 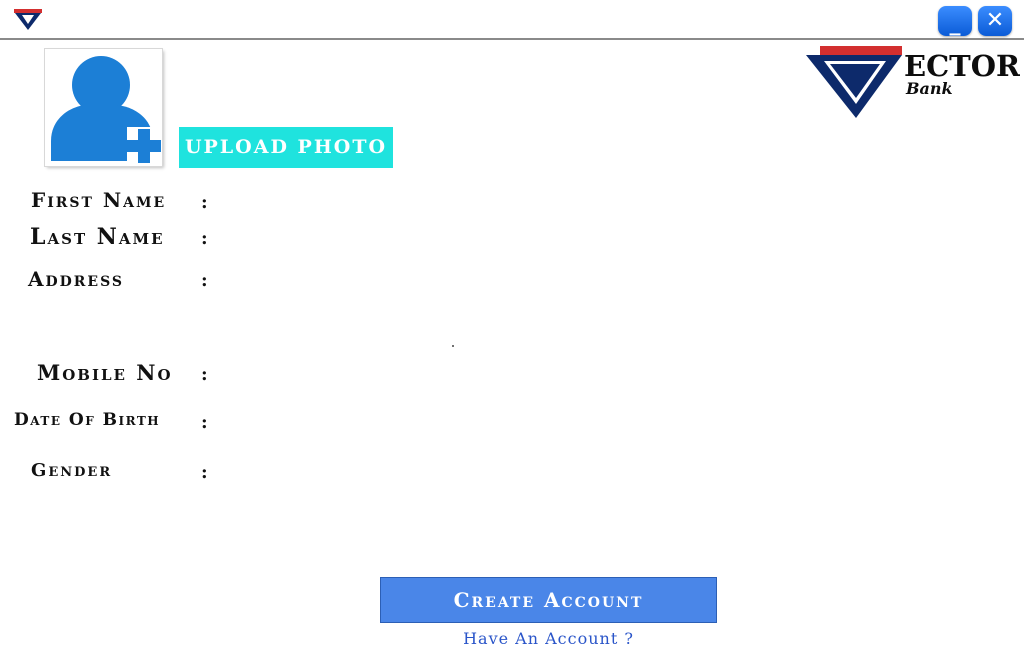 What do you see at coordinates (99, 200) in the screenshot?
I see `first-name-label: First Name` at bounding box center [99, 200].